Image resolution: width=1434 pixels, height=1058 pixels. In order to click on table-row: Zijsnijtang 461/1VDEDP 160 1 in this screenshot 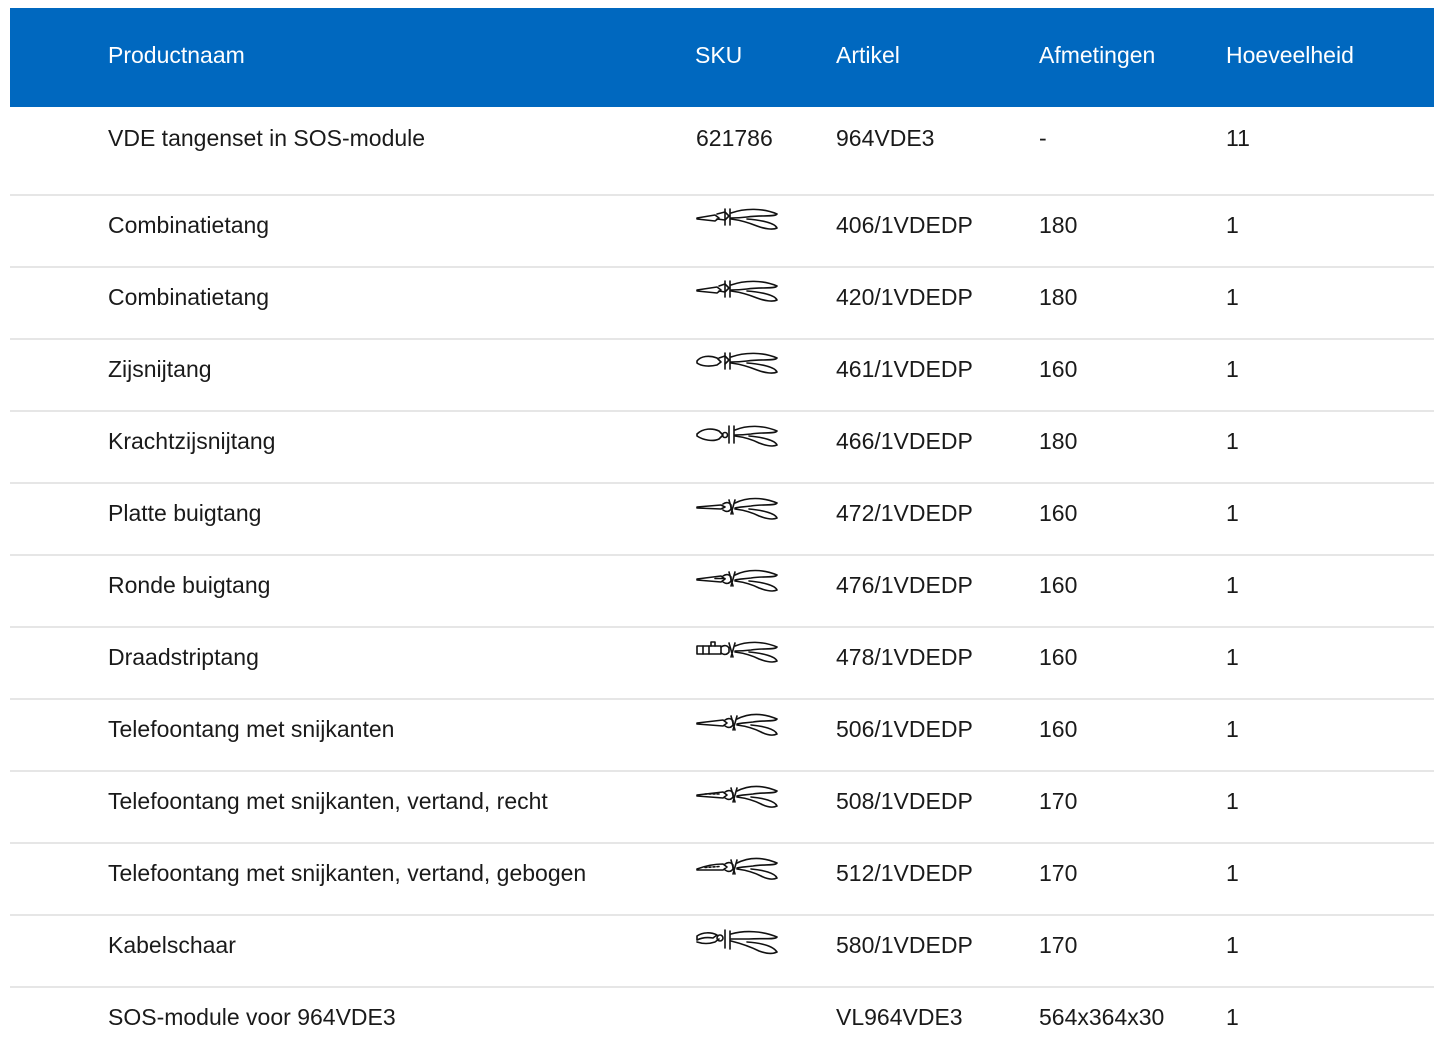, I will do `click(722, 376)`.